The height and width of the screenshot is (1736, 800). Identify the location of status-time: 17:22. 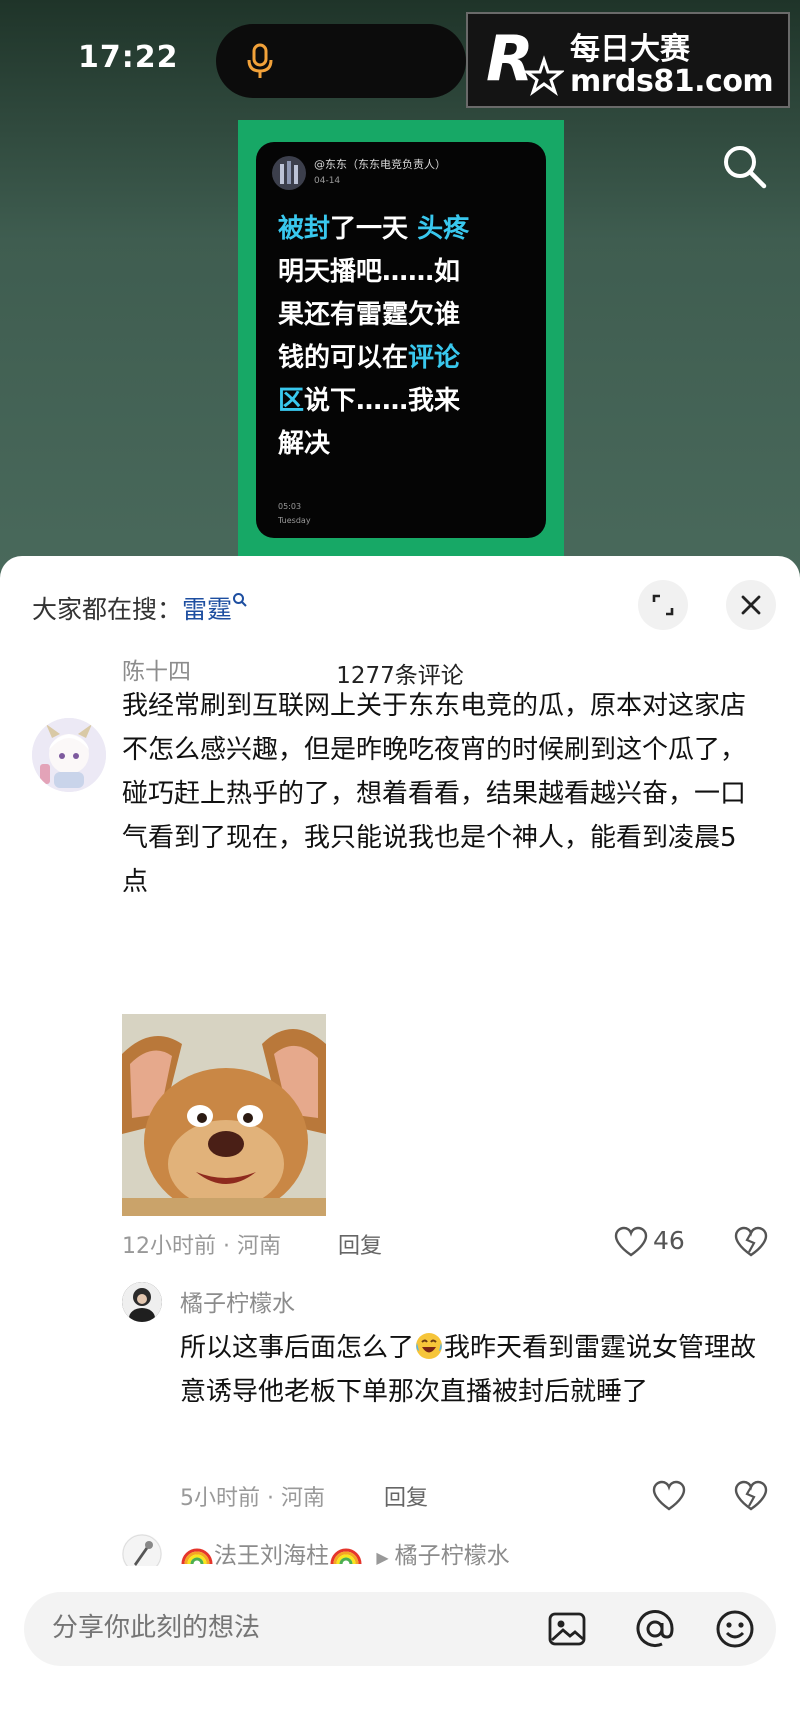
(128, 57).